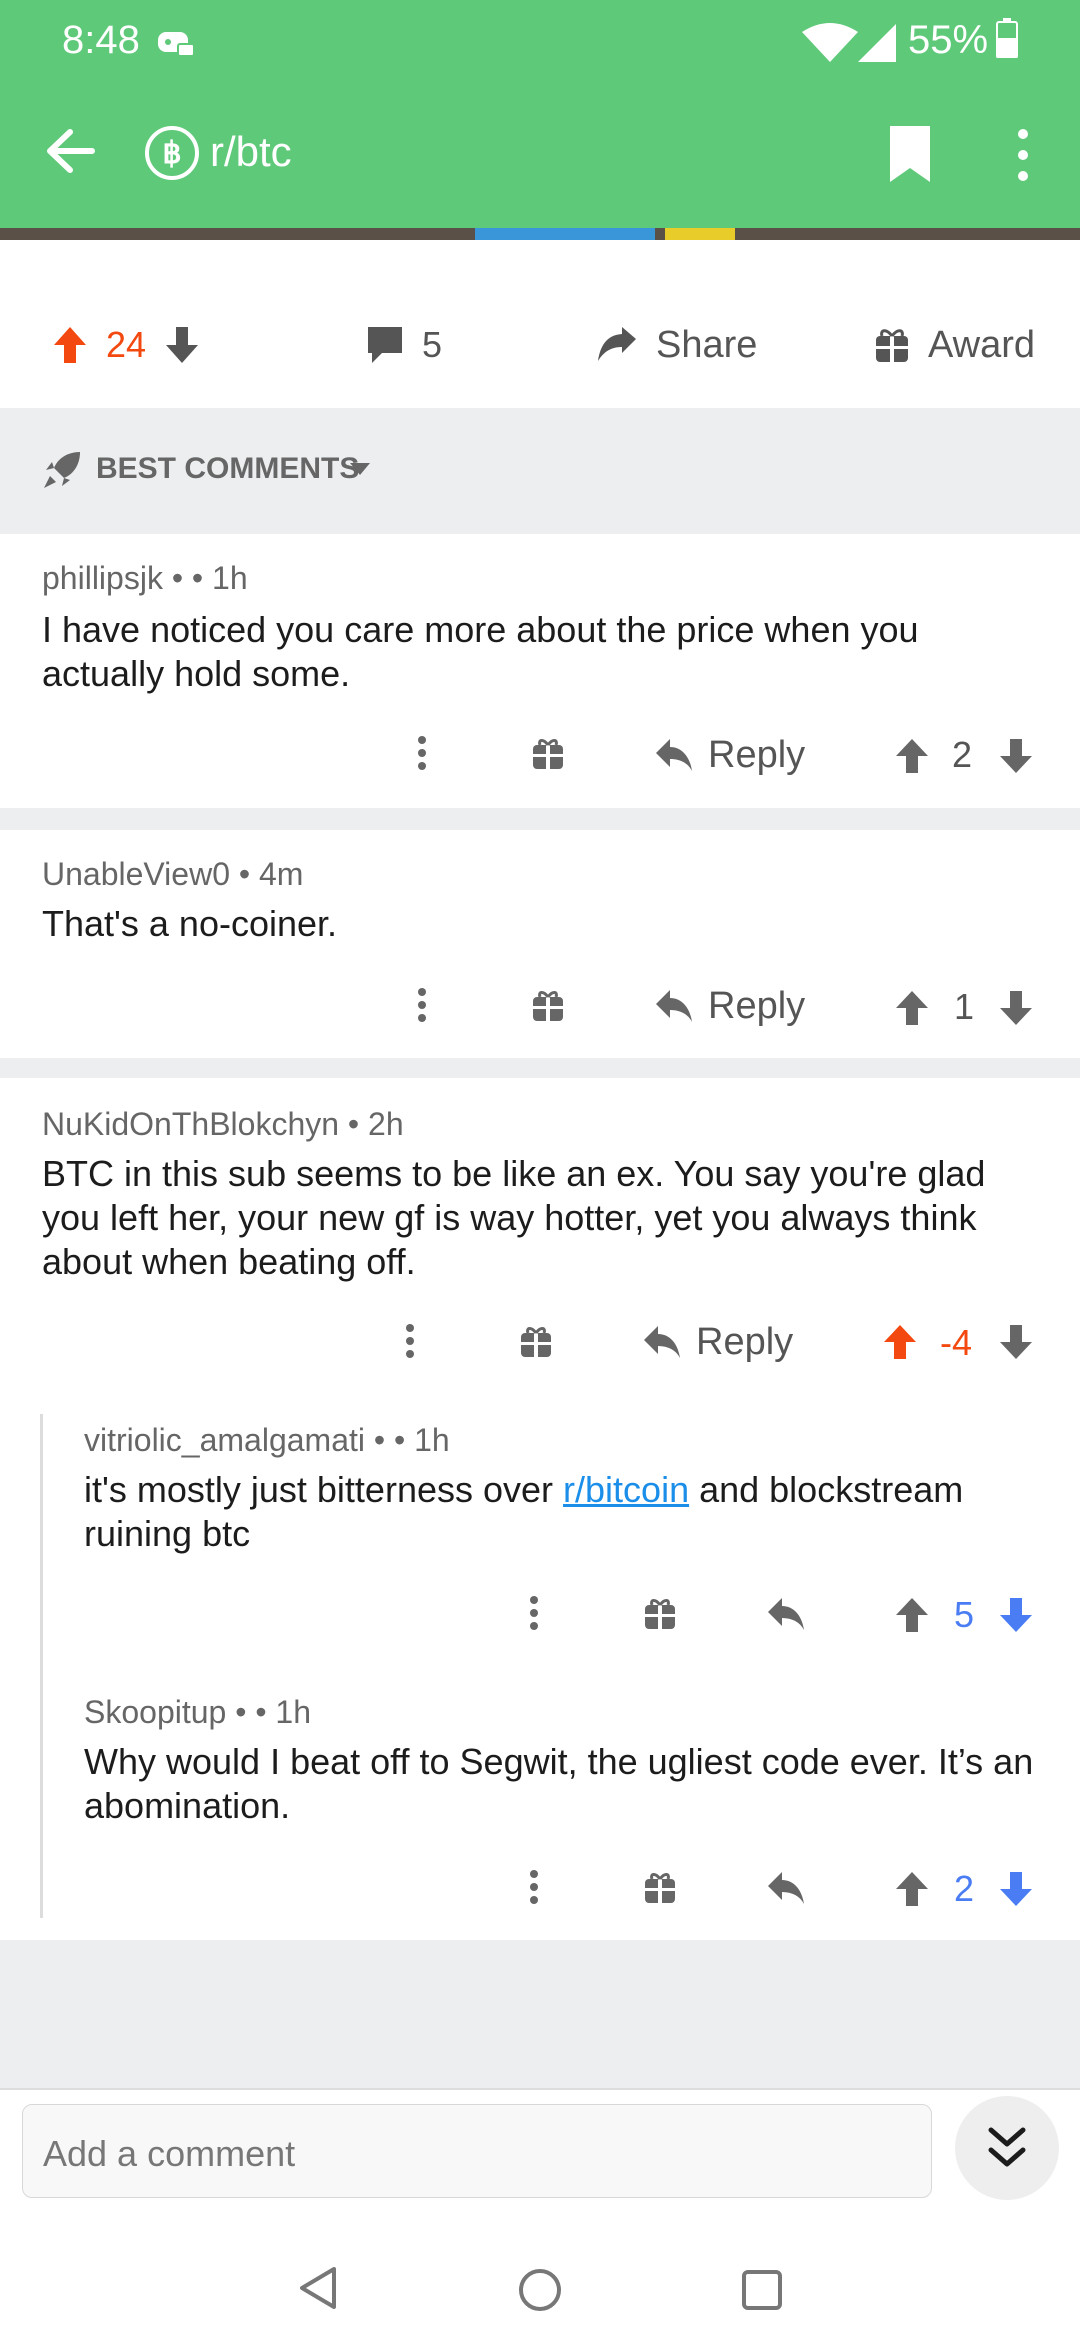 This screenshot has width=1080, height=2340. What do you see at coordinates (136, 874) in the screenshot?
I see `comment-author: UnableView0` at bounding box center [136, 874].